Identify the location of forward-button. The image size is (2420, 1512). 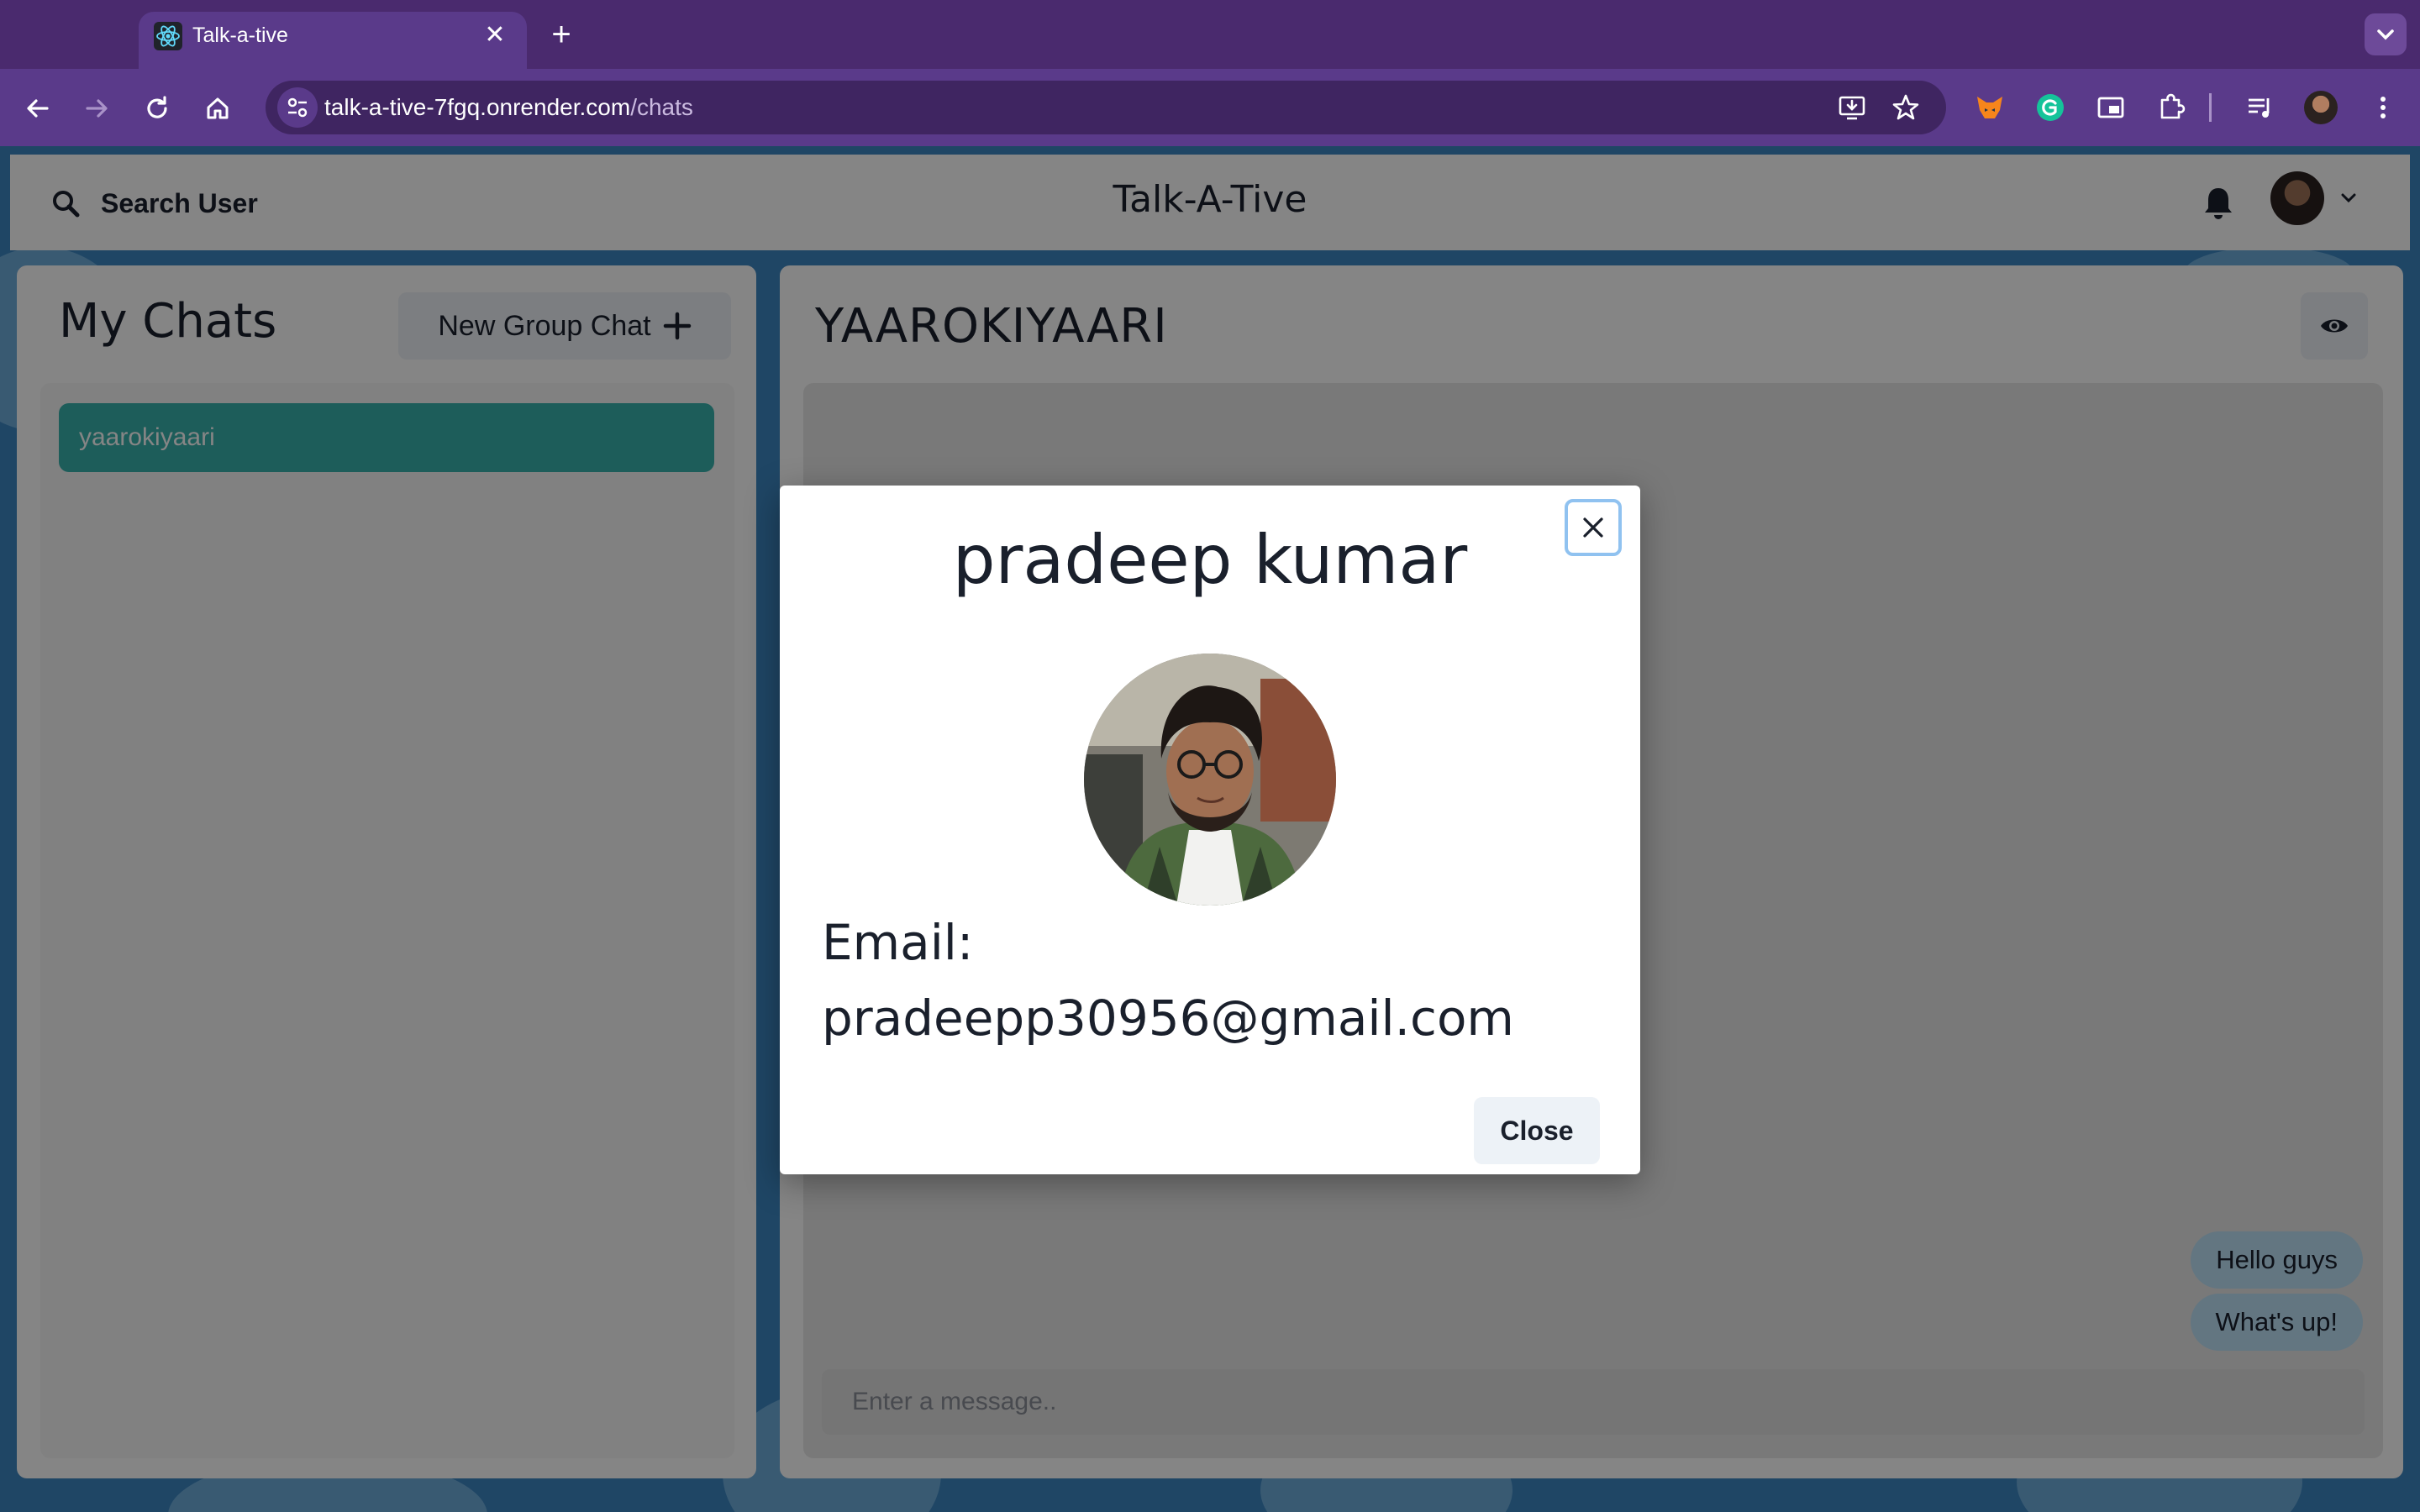
(97, 108).